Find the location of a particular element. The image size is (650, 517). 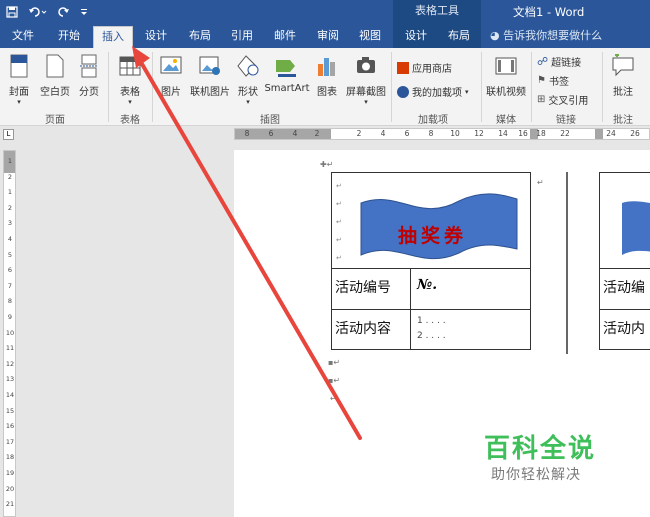

online-video-button: 联机视频 is located at coordinates (506, 76).